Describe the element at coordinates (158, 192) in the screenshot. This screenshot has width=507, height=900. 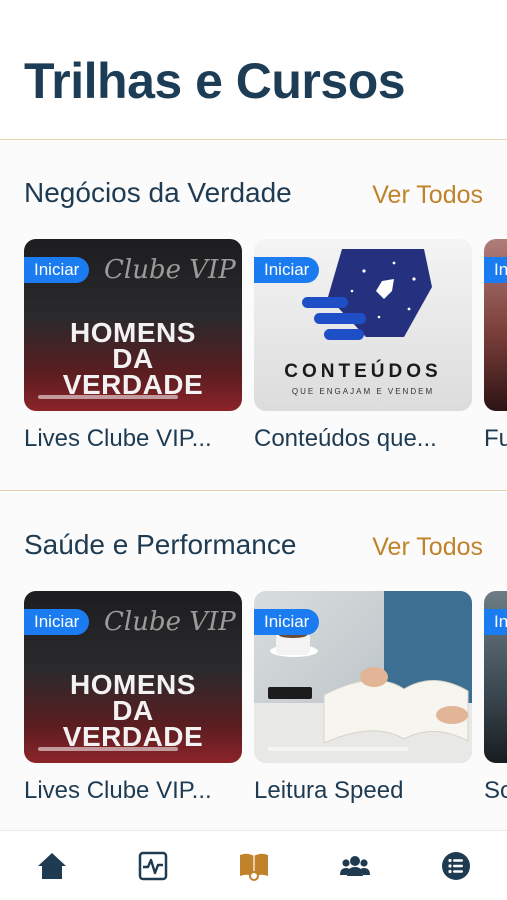
I see `section-title: Negócios da Verdade` at that location.